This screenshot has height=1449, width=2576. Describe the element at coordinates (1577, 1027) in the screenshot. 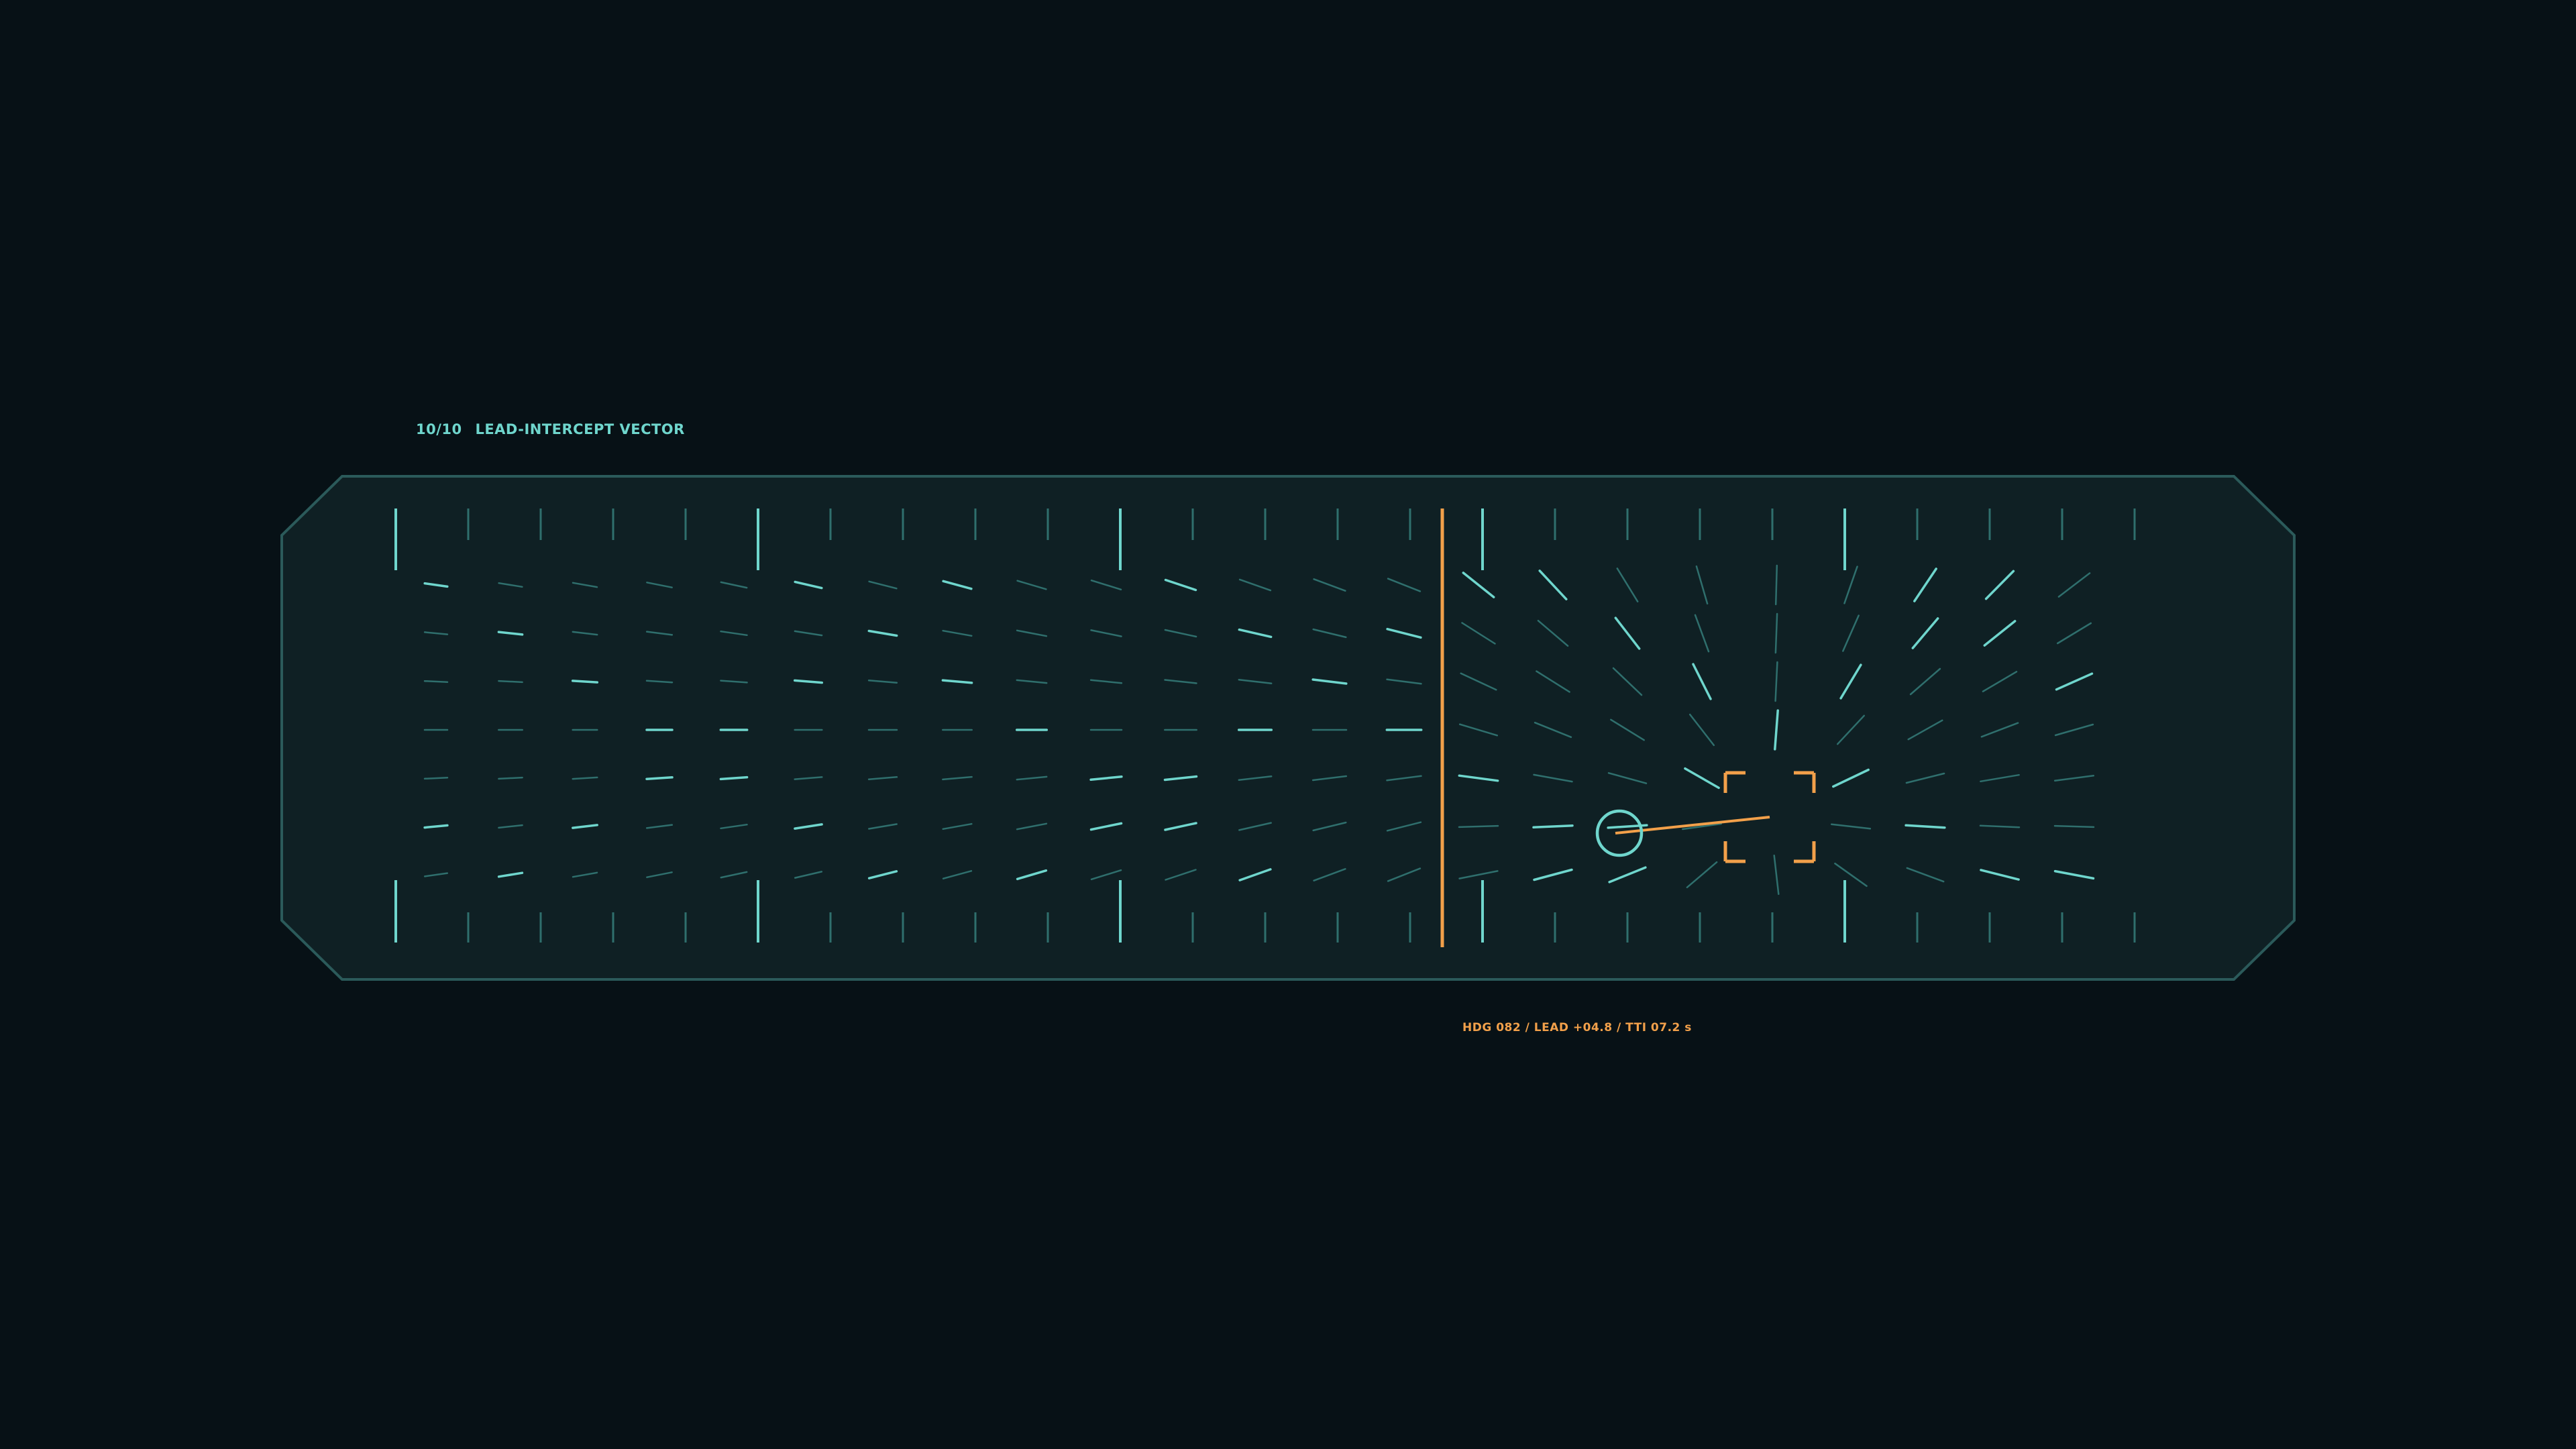

I see `intercept-readout: HDG 082 / LEAD +04.8 / TTI 07.2 s` at that location.